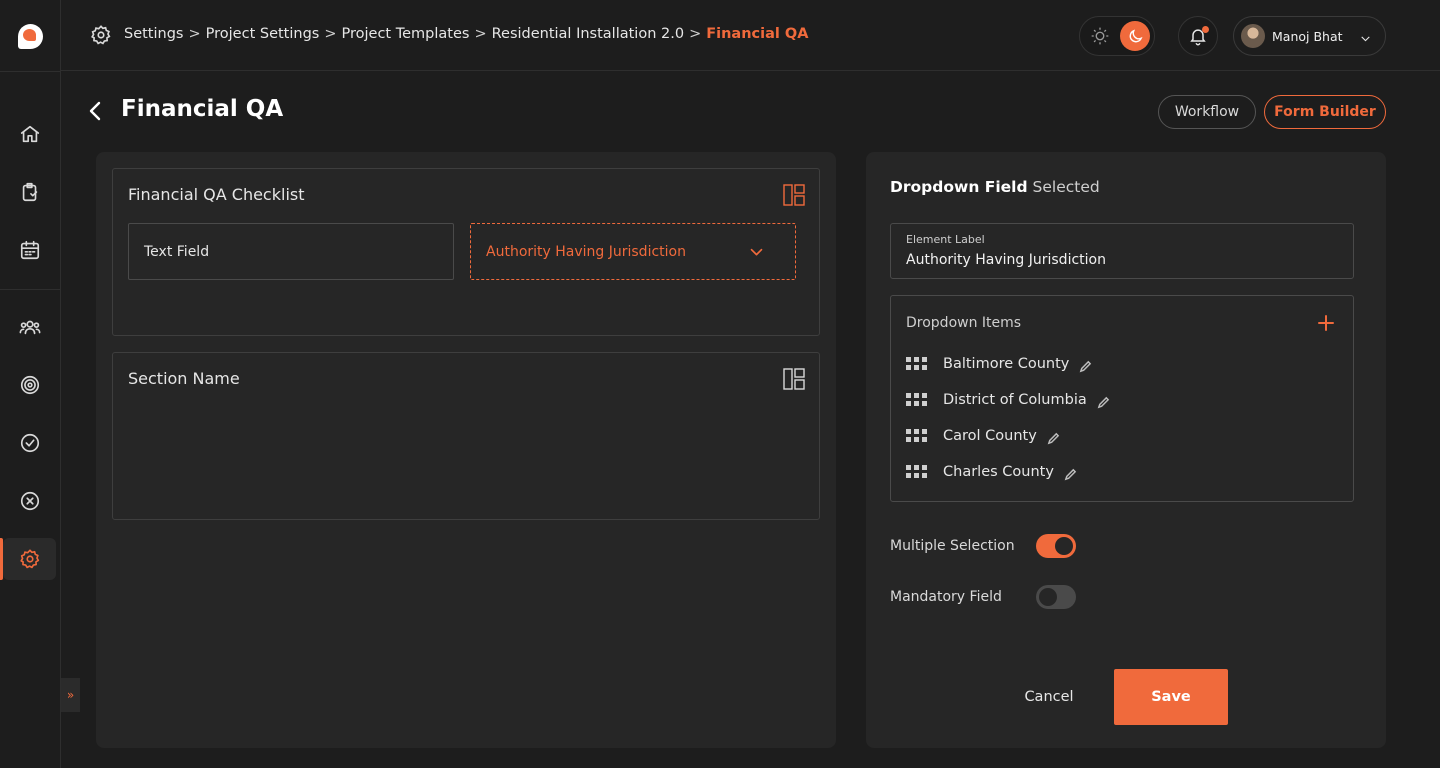 The image size is (1440, 768). I want to click on sidebar-item-team, so click(29, 327).